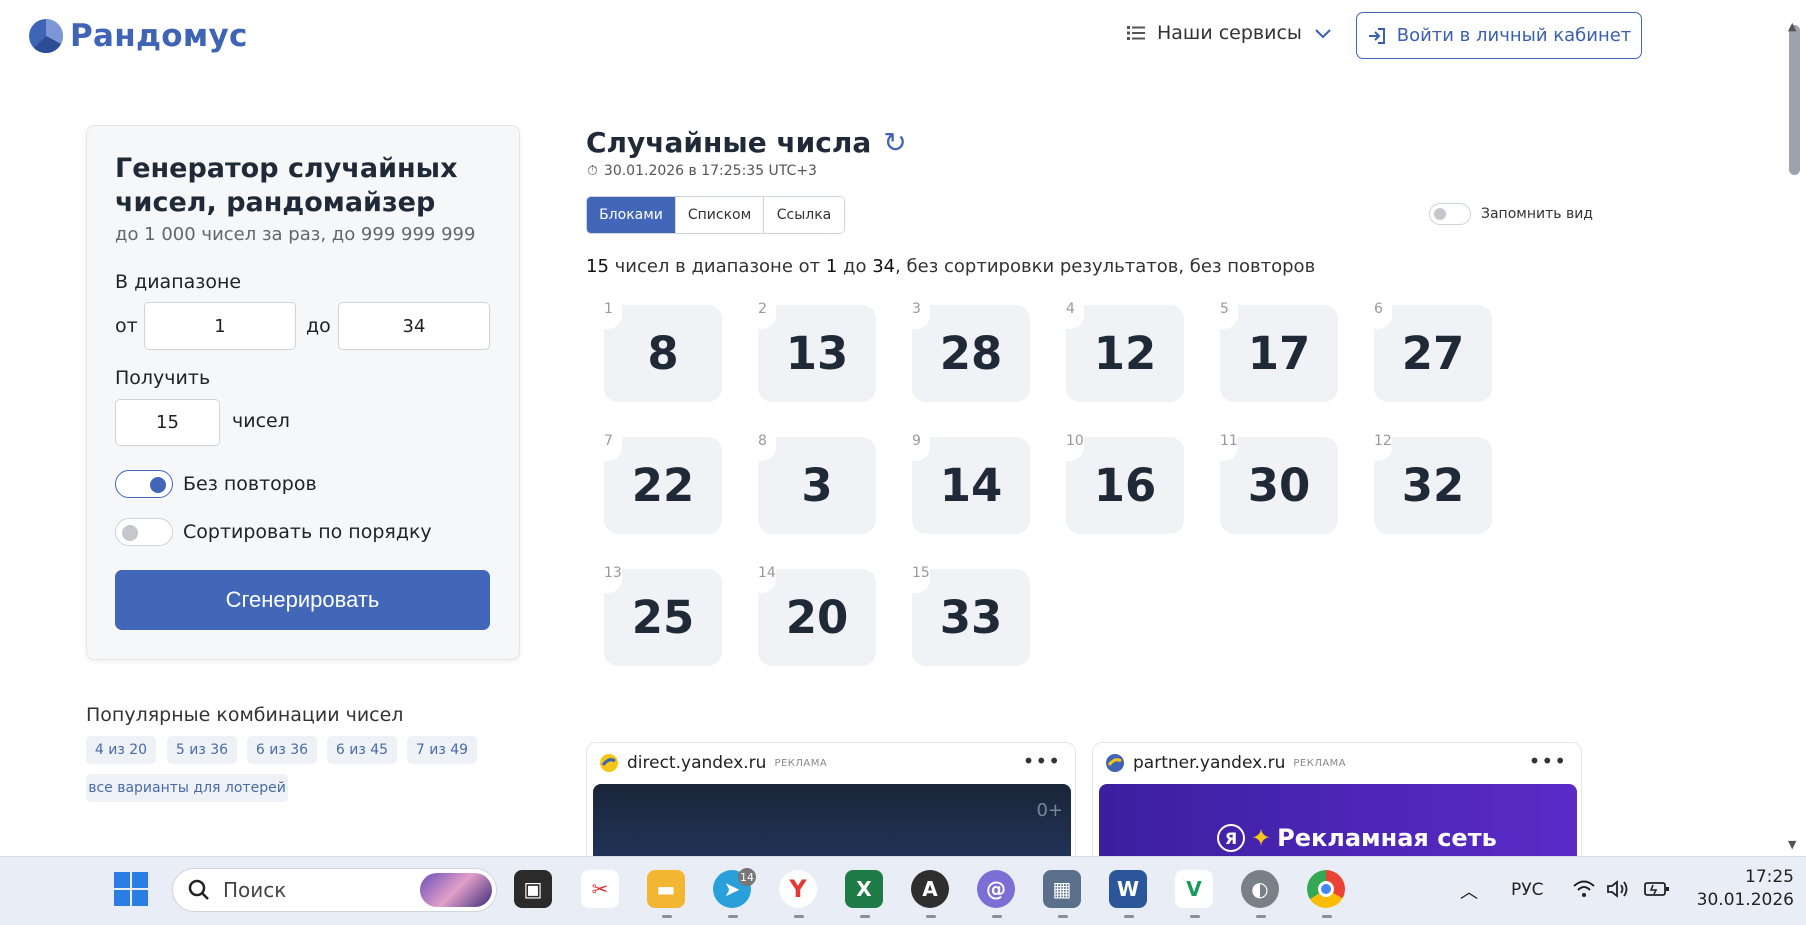  What do you see at coordinates (832, 822) in the screenshot?
I see `ad-image: 0+` at bounding box center [832, 822].